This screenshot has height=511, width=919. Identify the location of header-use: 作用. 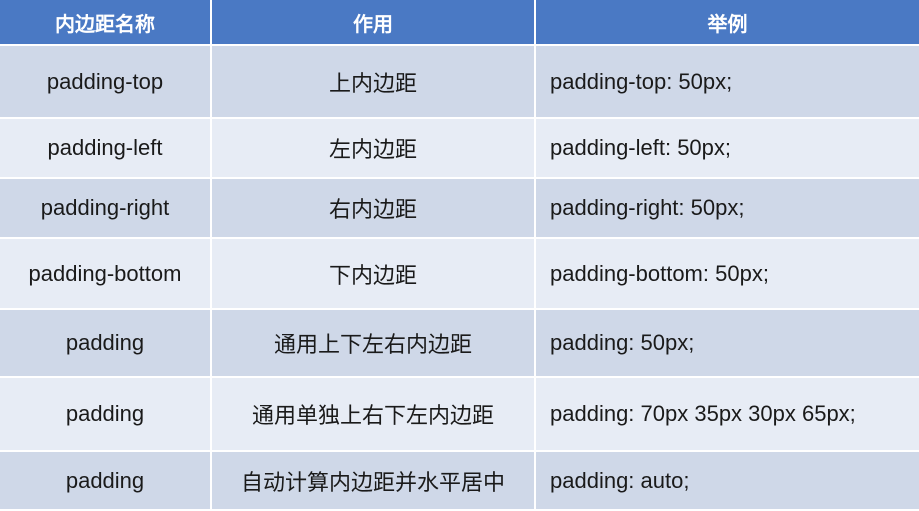
(374, 23).